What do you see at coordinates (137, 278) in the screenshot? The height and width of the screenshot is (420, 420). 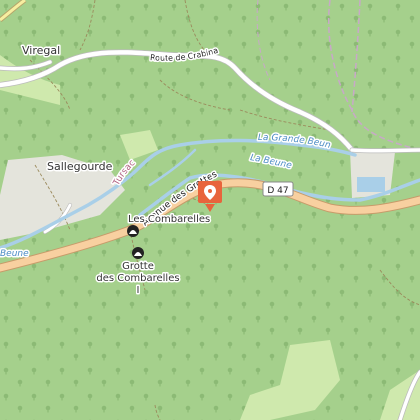 I see `poi-label-grotte-line2: des Combarelles` at bounding box center [137, 278].